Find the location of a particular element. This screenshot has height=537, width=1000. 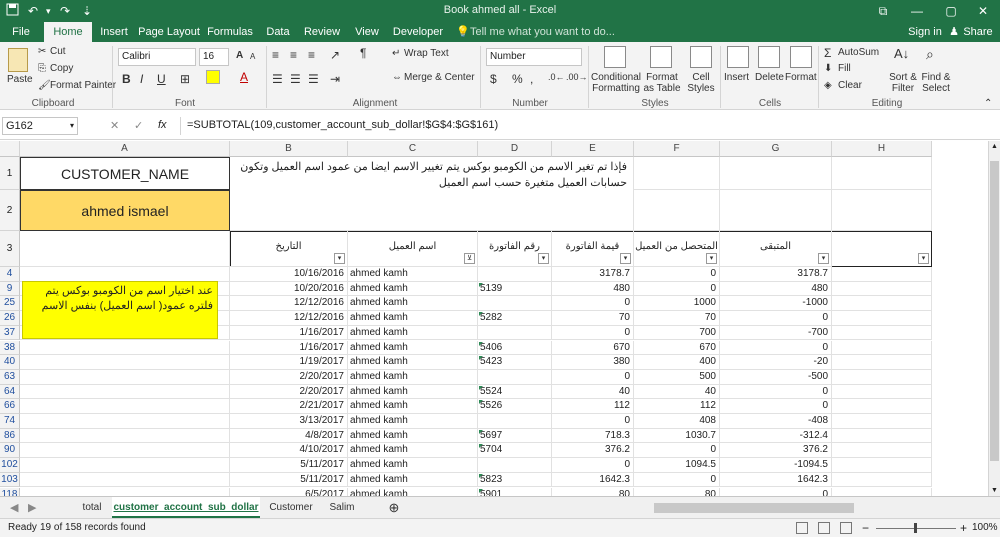

fill-button: Fill is located at coordinates (844, 68).